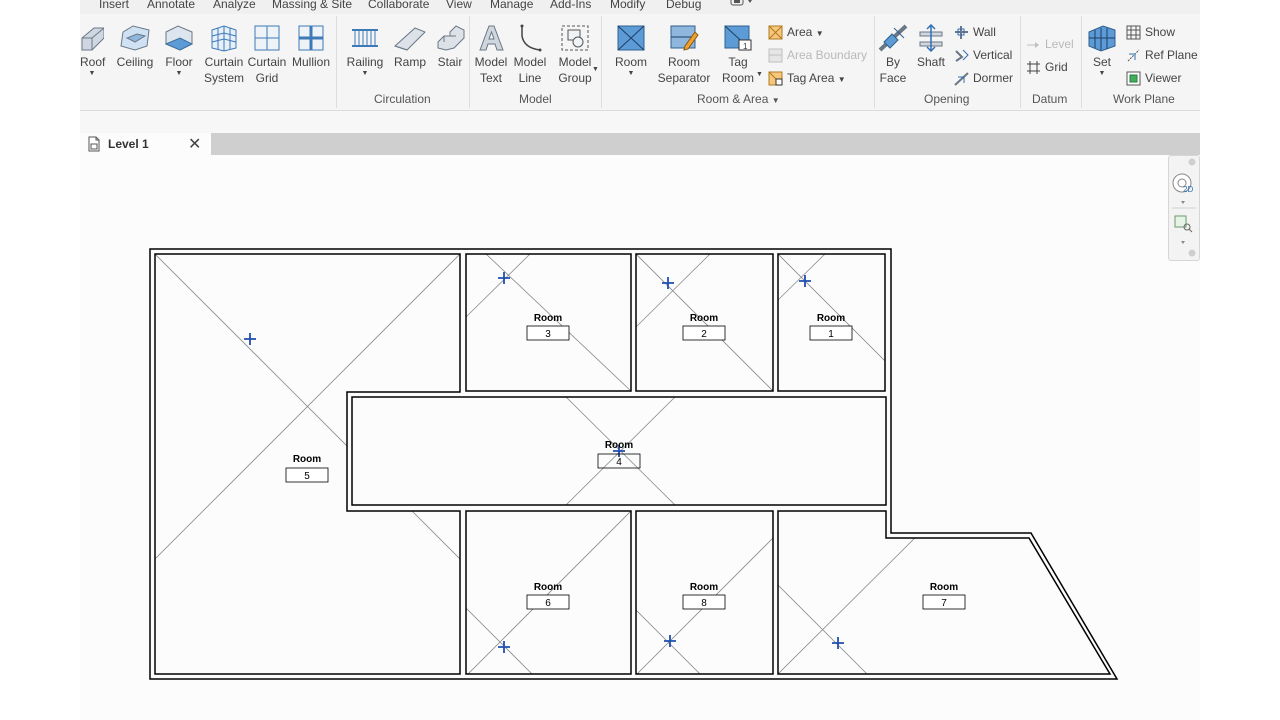  Describe the element at coordinates (892, 62) in the screenshot. I see `by-face-label-line1: By` at that location.